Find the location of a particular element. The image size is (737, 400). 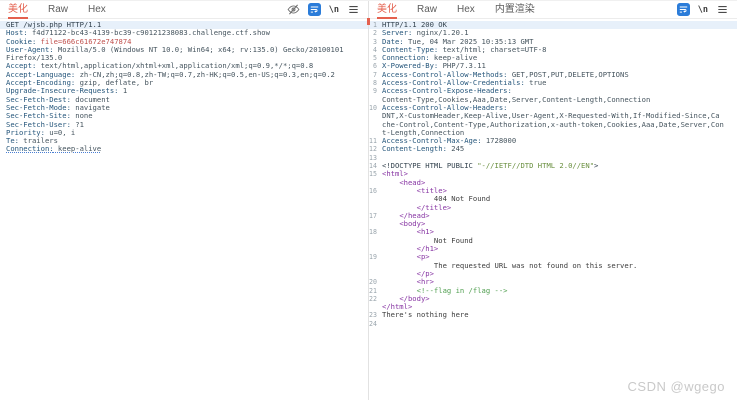

code-line: 12 Content-Length: 245 is located at coordinates (417, 149).